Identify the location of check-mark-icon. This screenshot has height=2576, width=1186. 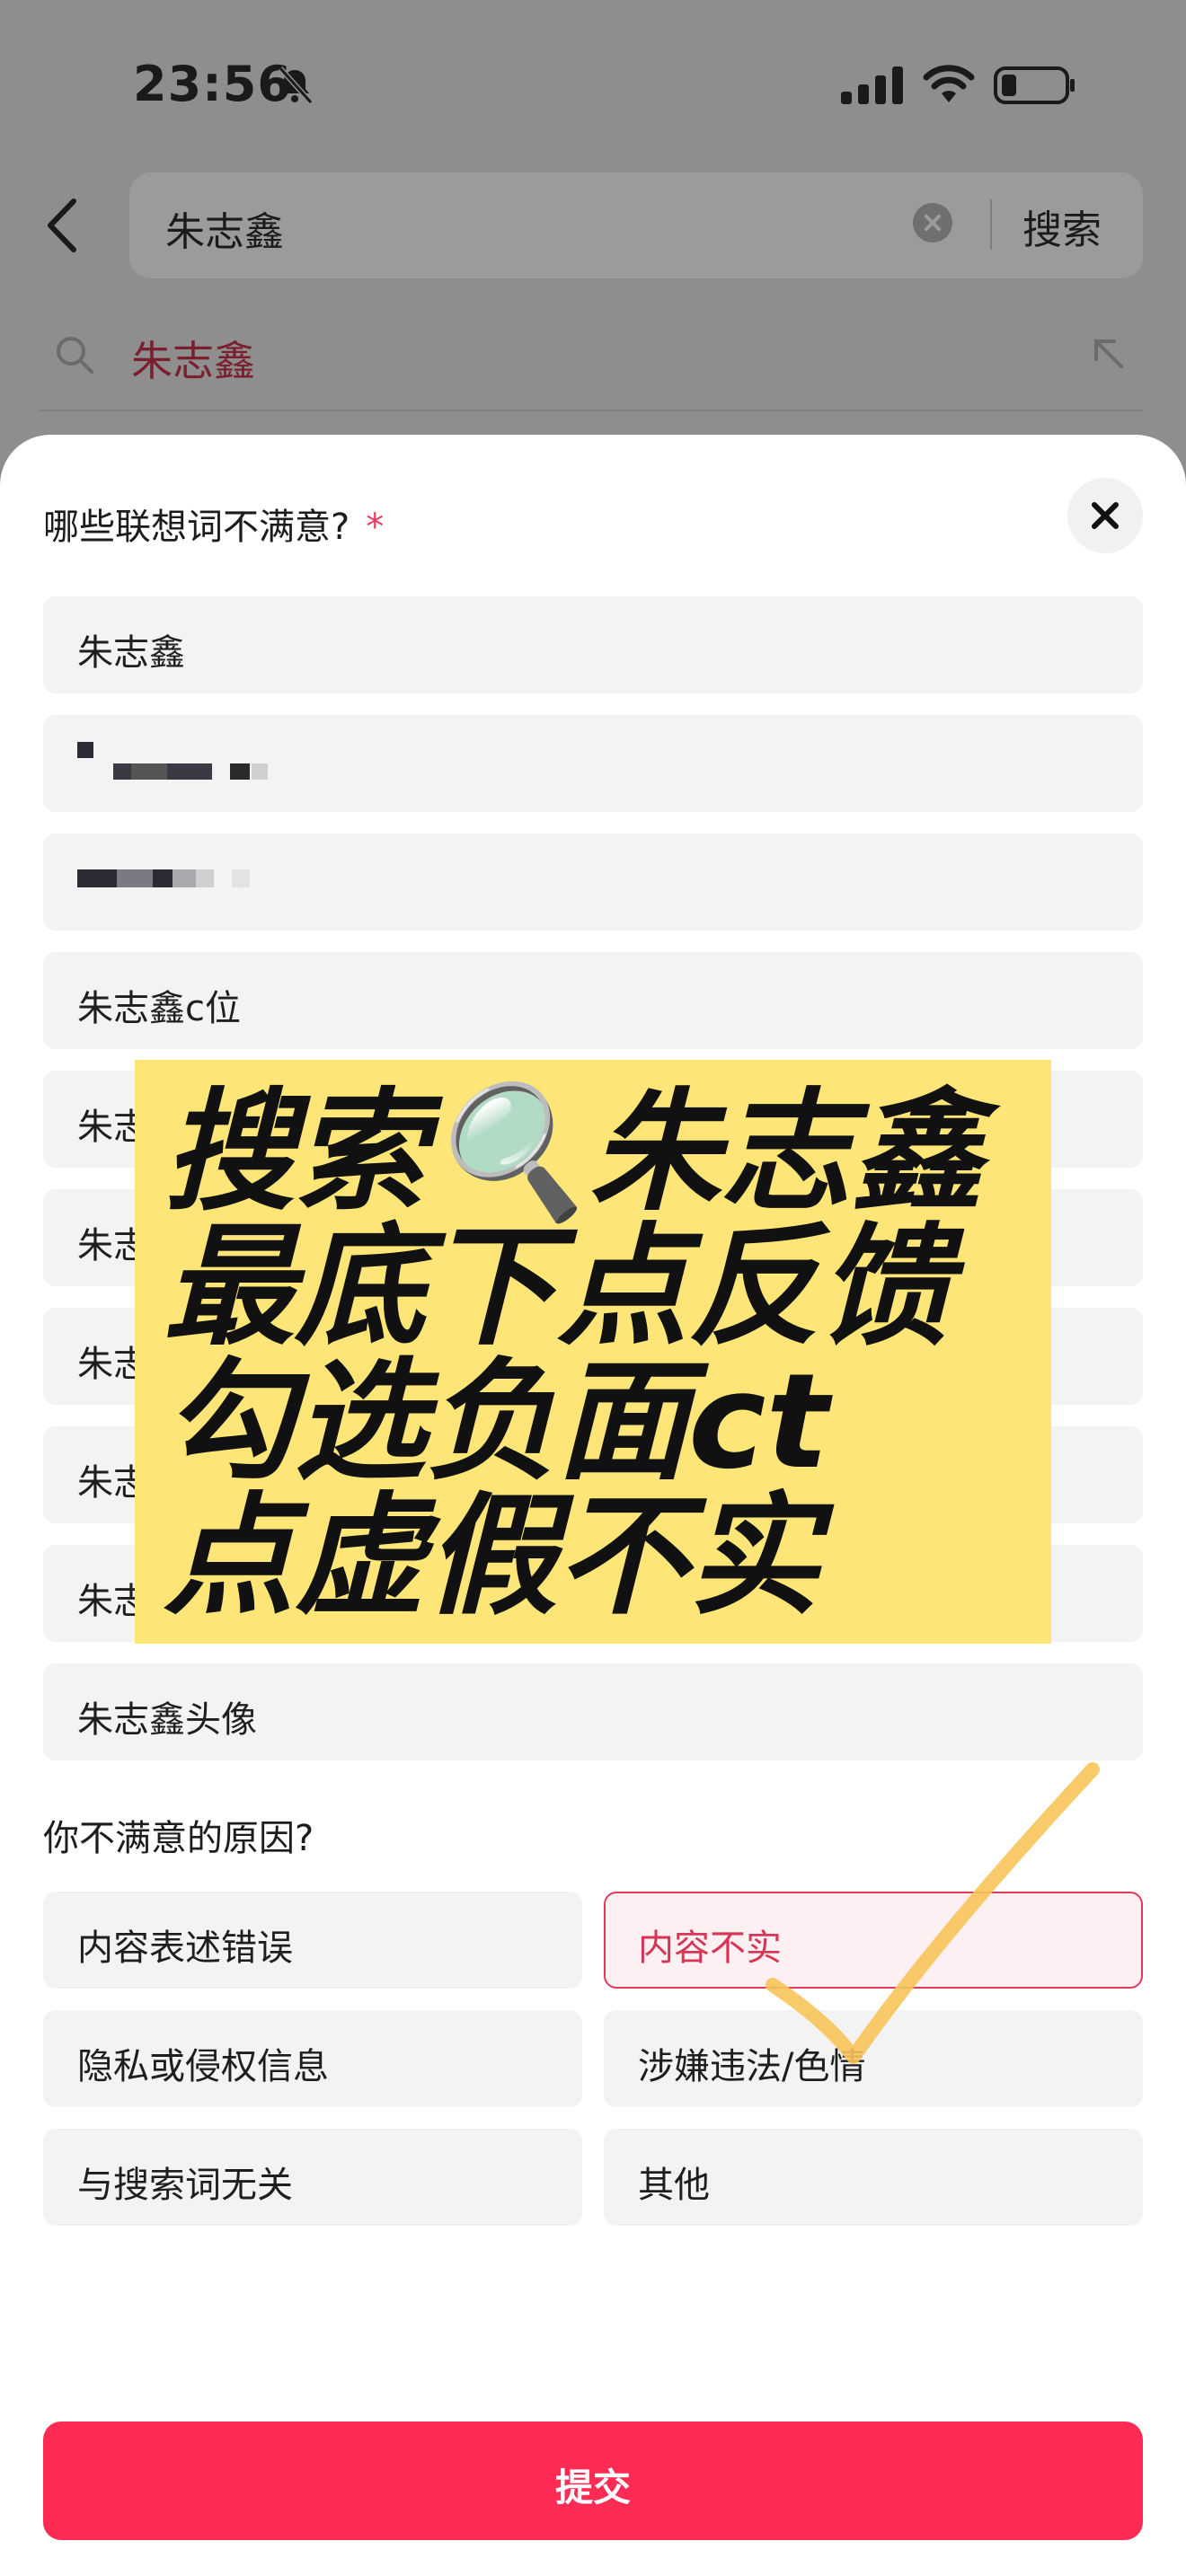
(933, 1913).